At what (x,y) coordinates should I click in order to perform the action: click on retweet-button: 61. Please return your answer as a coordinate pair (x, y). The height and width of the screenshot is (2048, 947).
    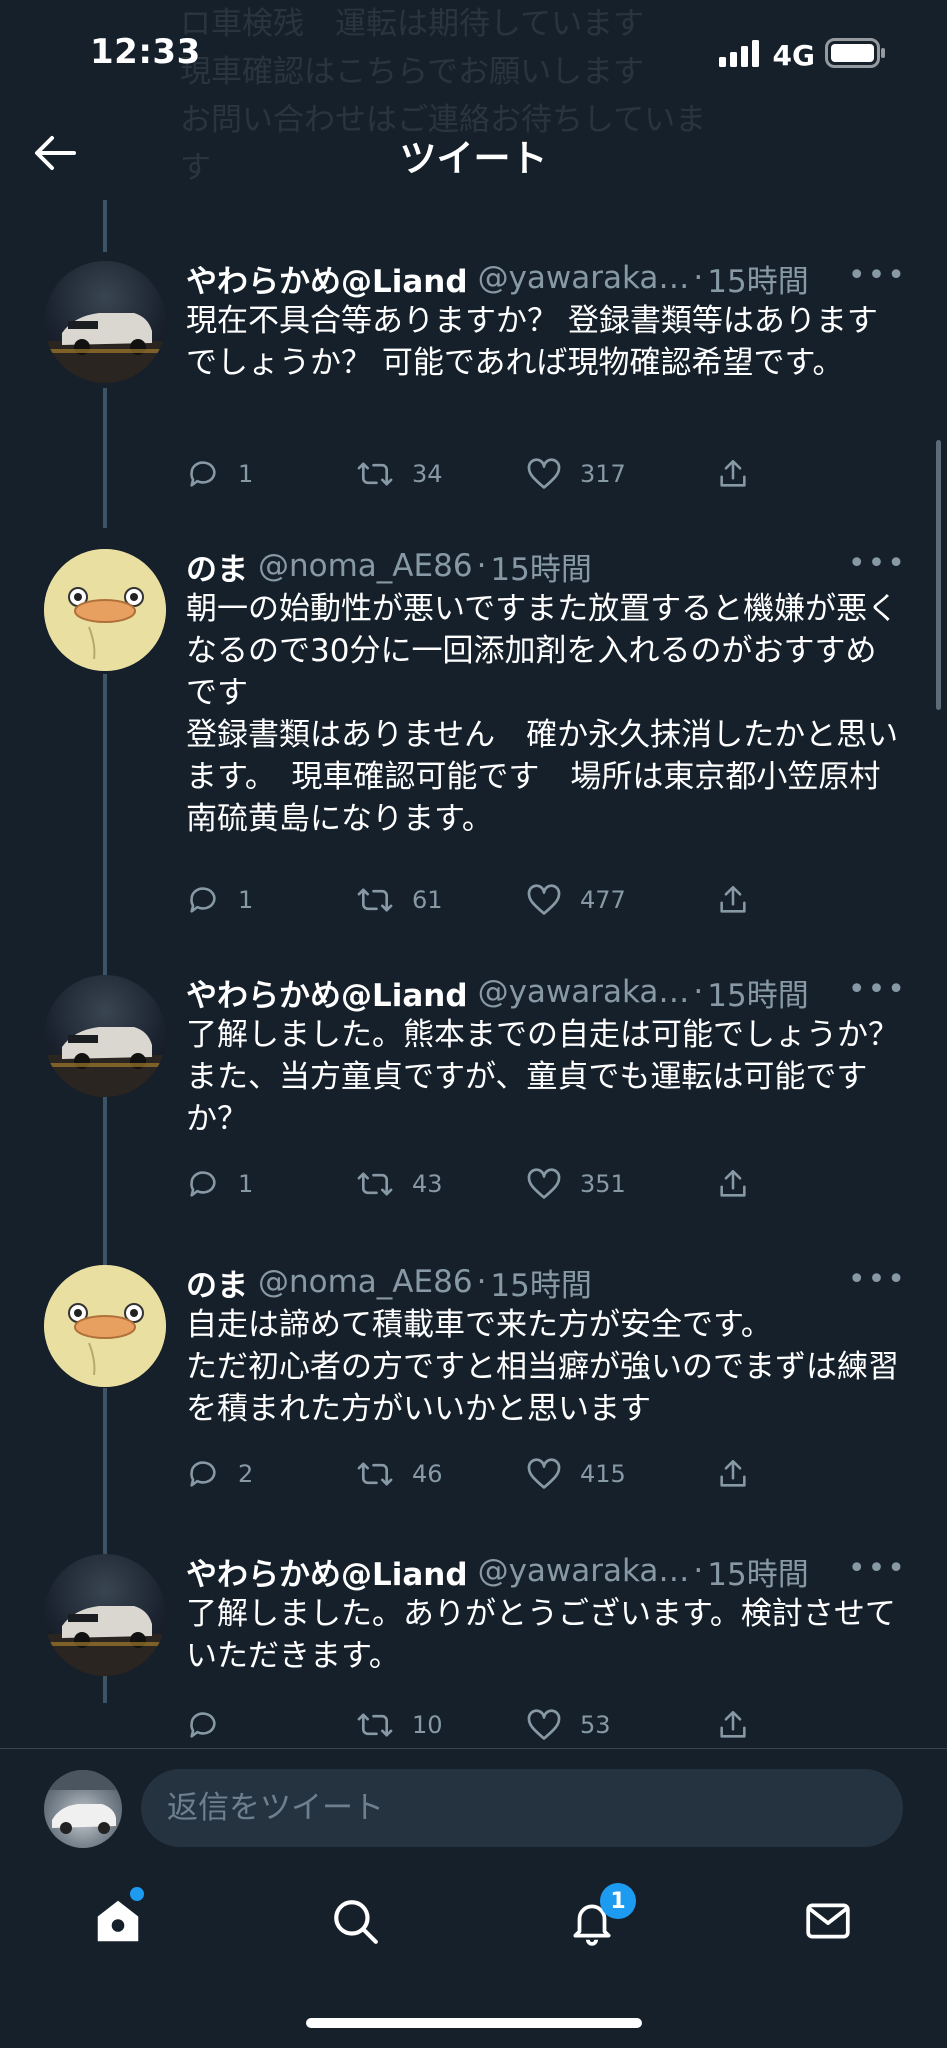
    Looking at the image, I should click on (441, 900).